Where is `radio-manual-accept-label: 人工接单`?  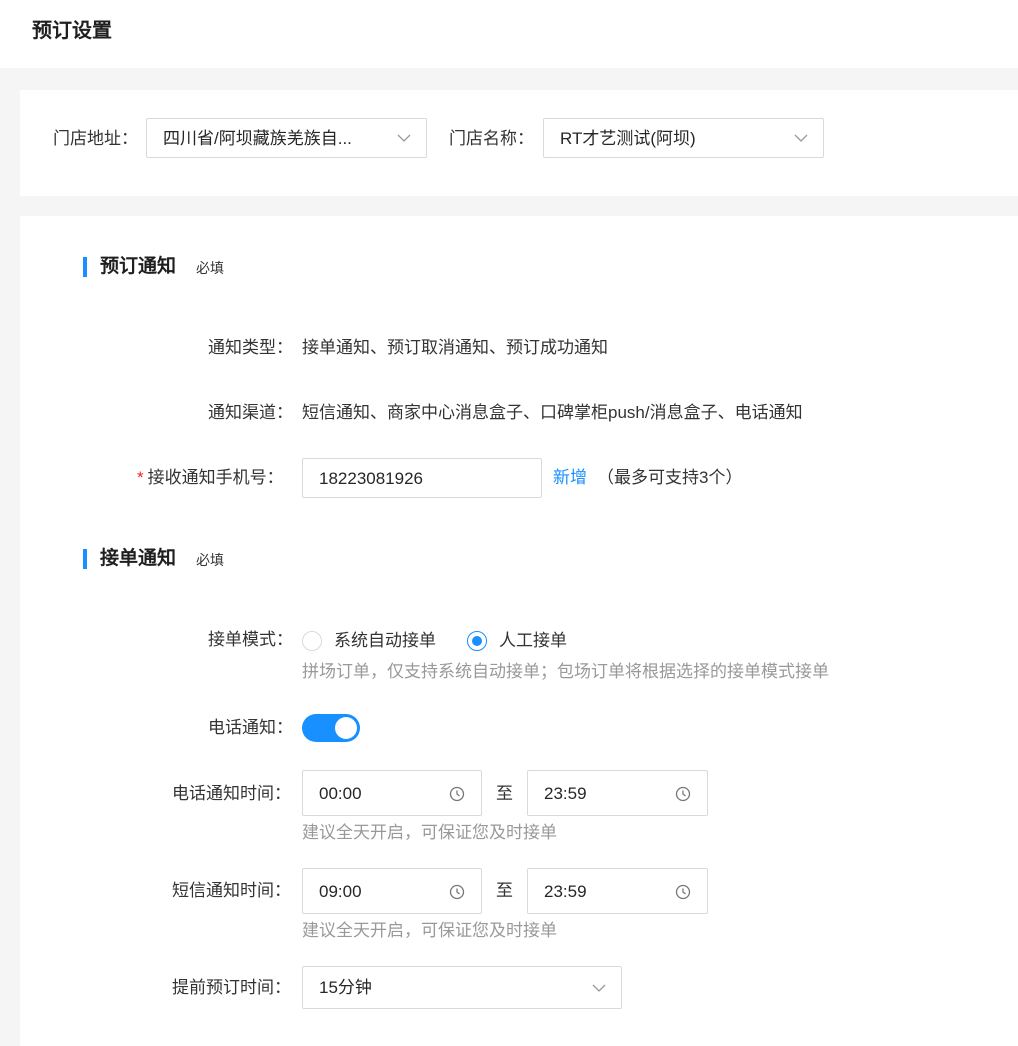 radio-manual-accept-label: 人工接单 is located at coordinates (533, 641).